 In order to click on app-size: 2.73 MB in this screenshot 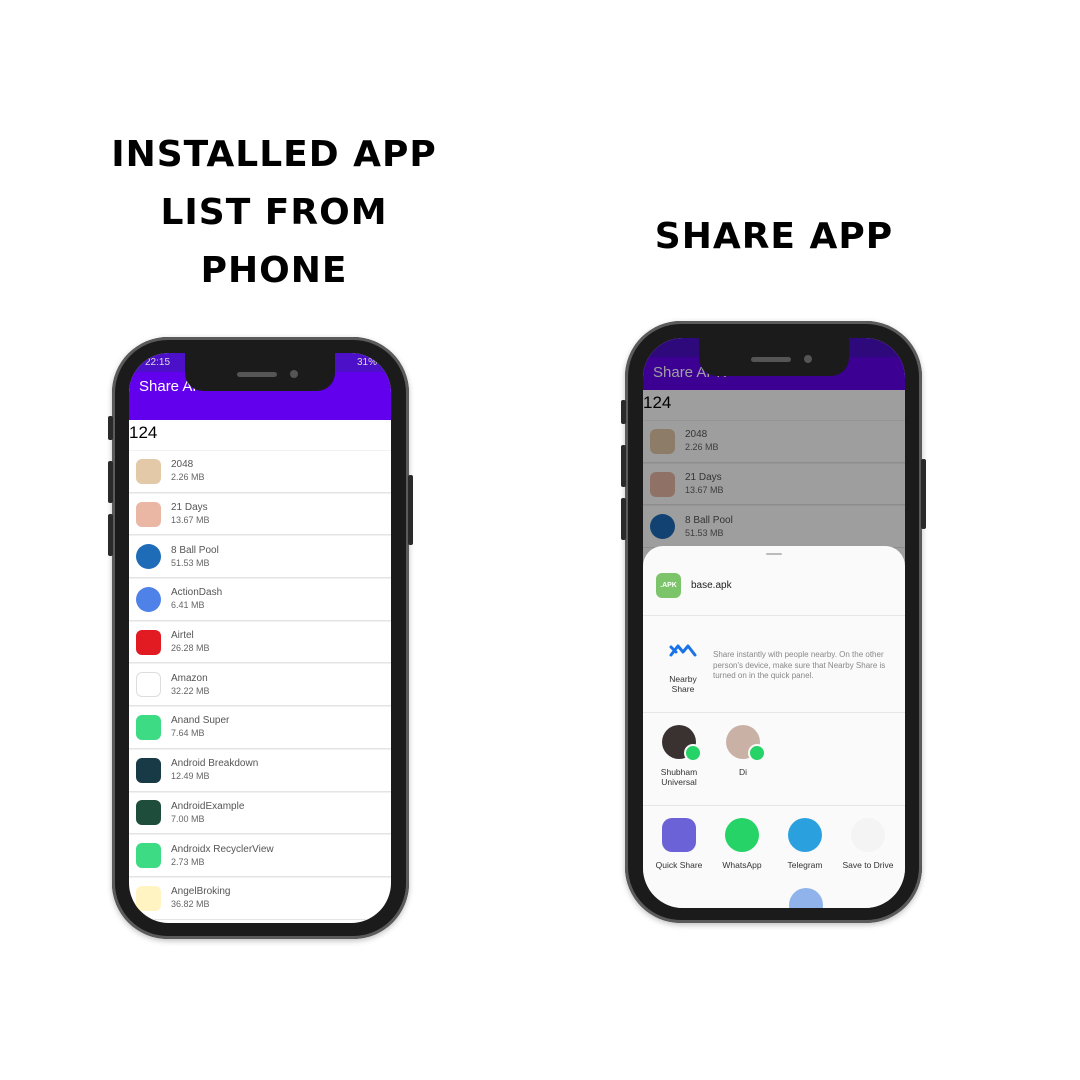, I will do `click(188, 861)`.